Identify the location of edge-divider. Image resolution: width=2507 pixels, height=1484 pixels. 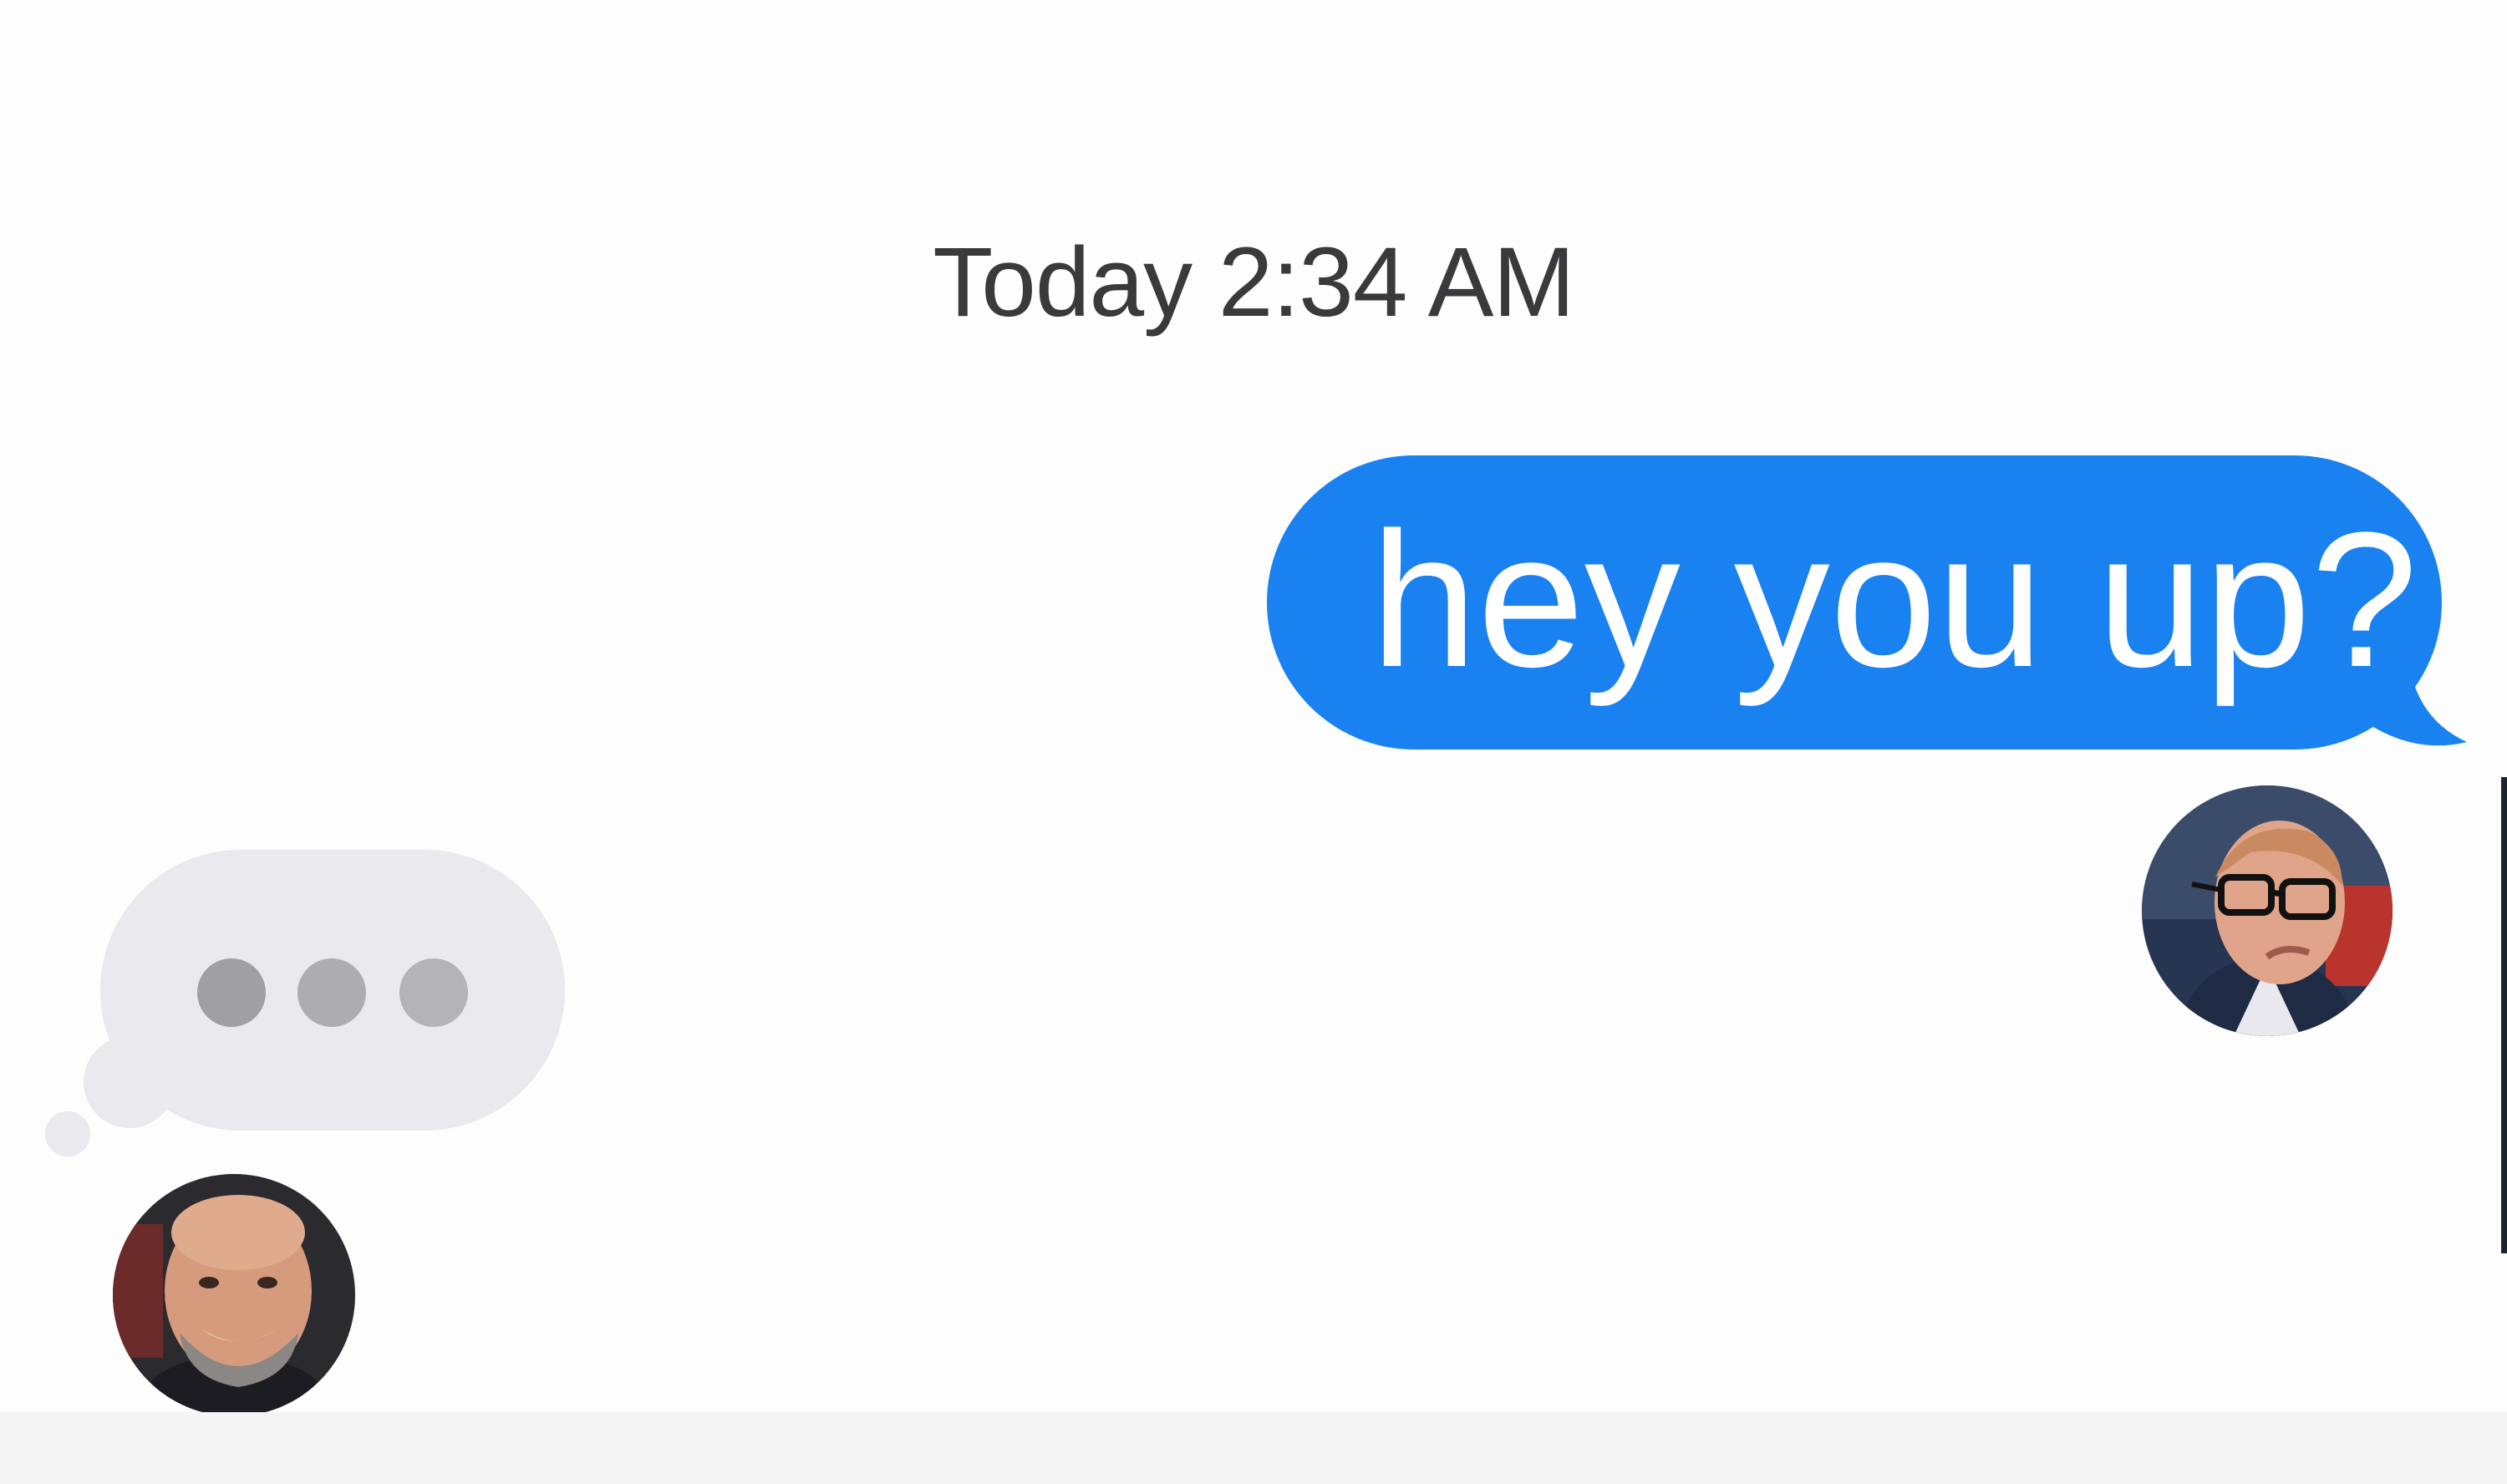
(2504, 1015).